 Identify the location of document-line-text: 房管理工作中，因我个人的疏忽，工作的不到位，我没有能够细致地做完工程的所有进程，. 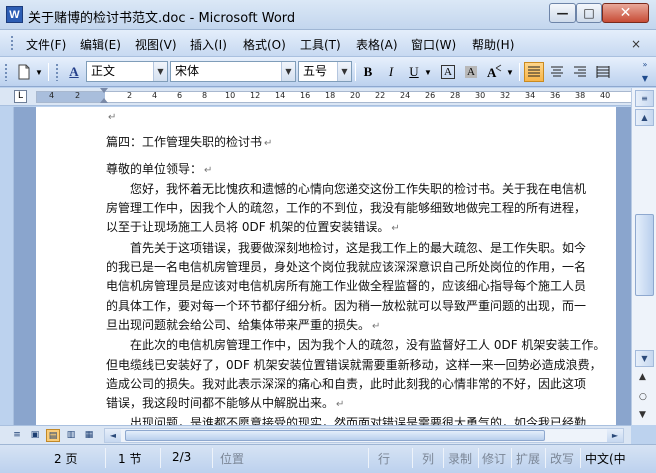
(346, 208).